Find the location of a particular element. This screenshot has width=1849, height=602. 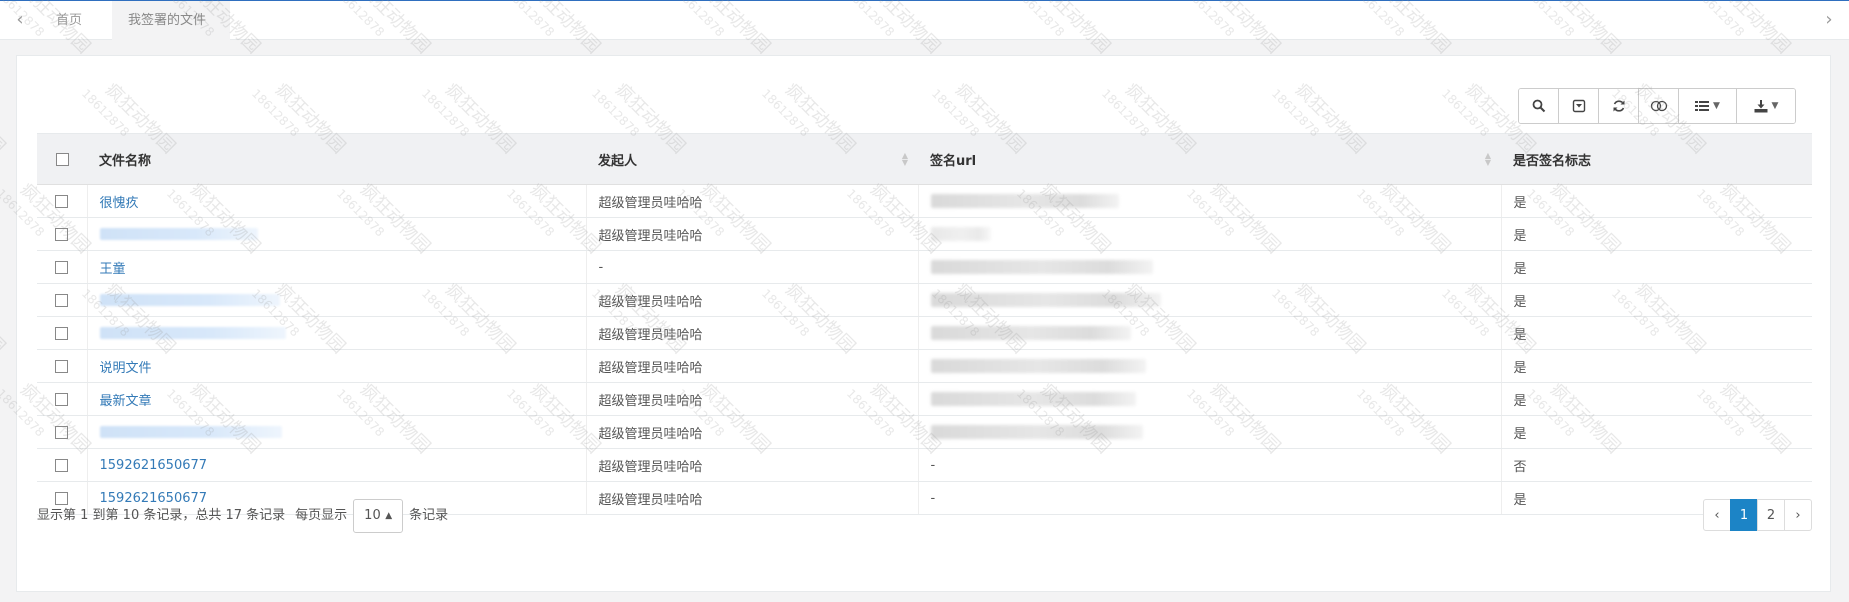

sign-url-cell: - is located at coordinates (1210, 465).